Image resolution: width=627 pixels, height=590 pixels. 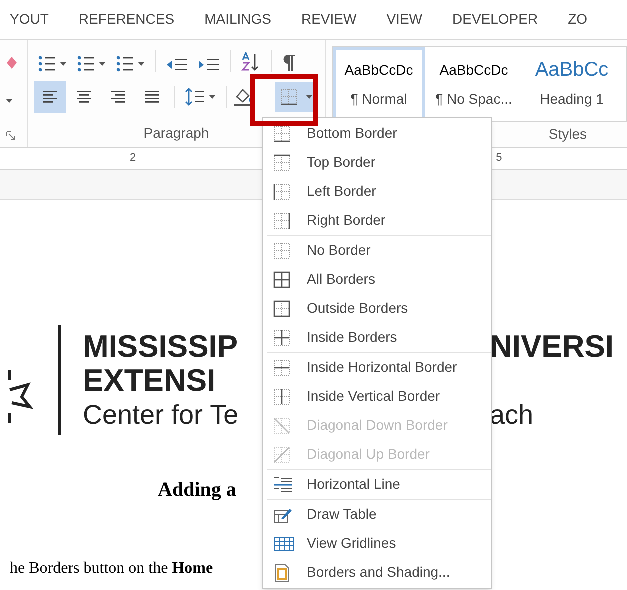 What do you see at coordinates (251, 62) in the screenshot?
I see `sort-icon` at bounding box center [251, 62].